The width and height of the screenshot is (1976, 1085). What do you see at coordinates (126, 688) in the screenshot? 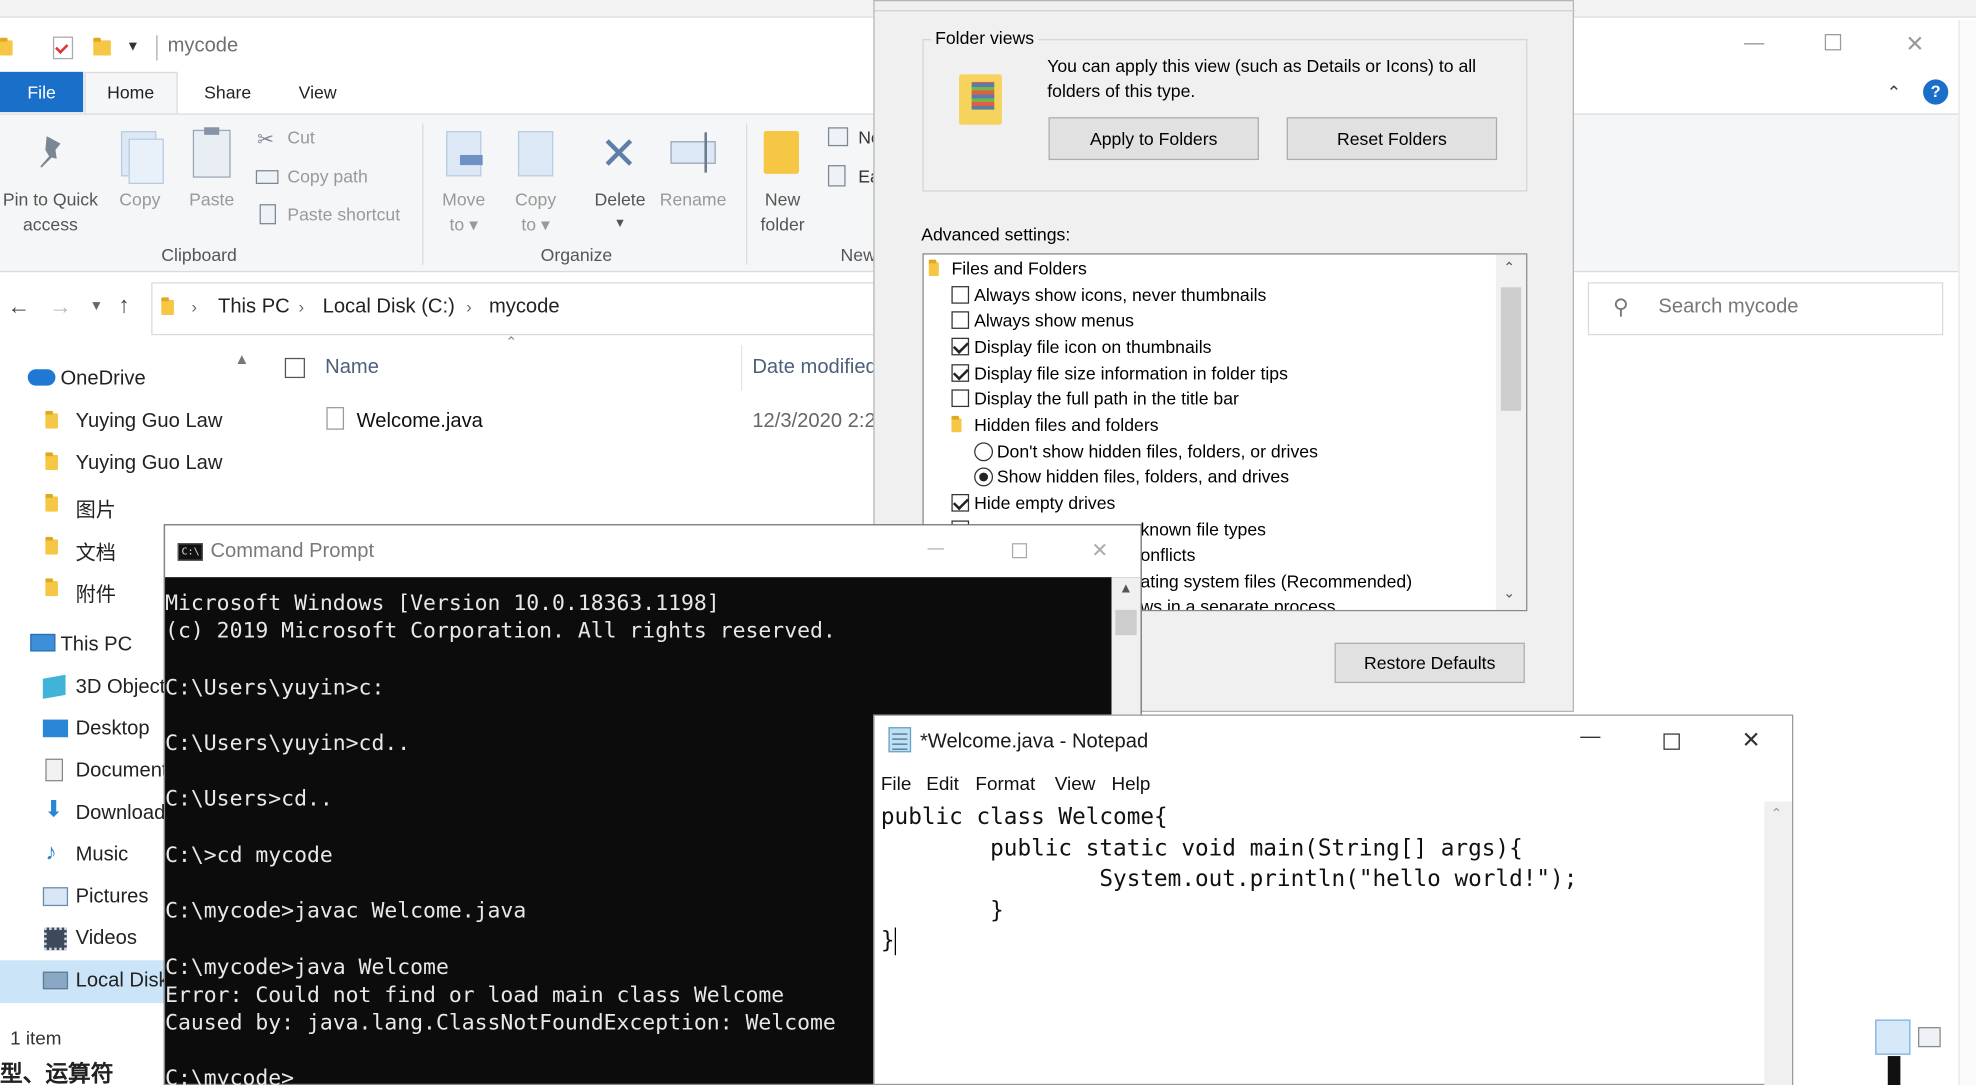
I see `nav-3d-objects: 3D Objects` at bounding box center [126, 688].